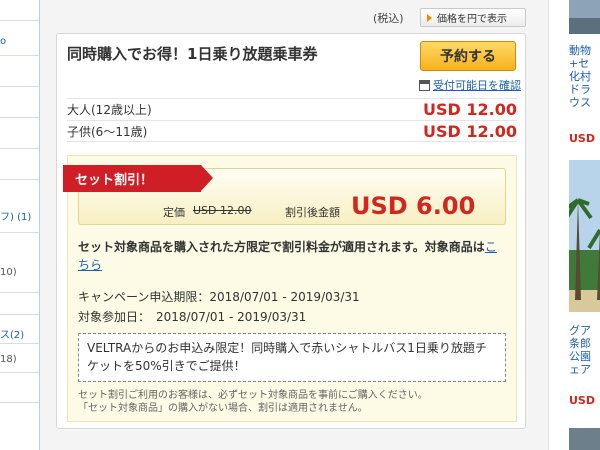 Image resolution: width=600 pixels, height=450 pixels. Describe the element at coordinates (223, 408) in the screenshot. I see `discount-note-line: 「セット対象商品」の購入がない場合、割引は適用されません。` at that location.